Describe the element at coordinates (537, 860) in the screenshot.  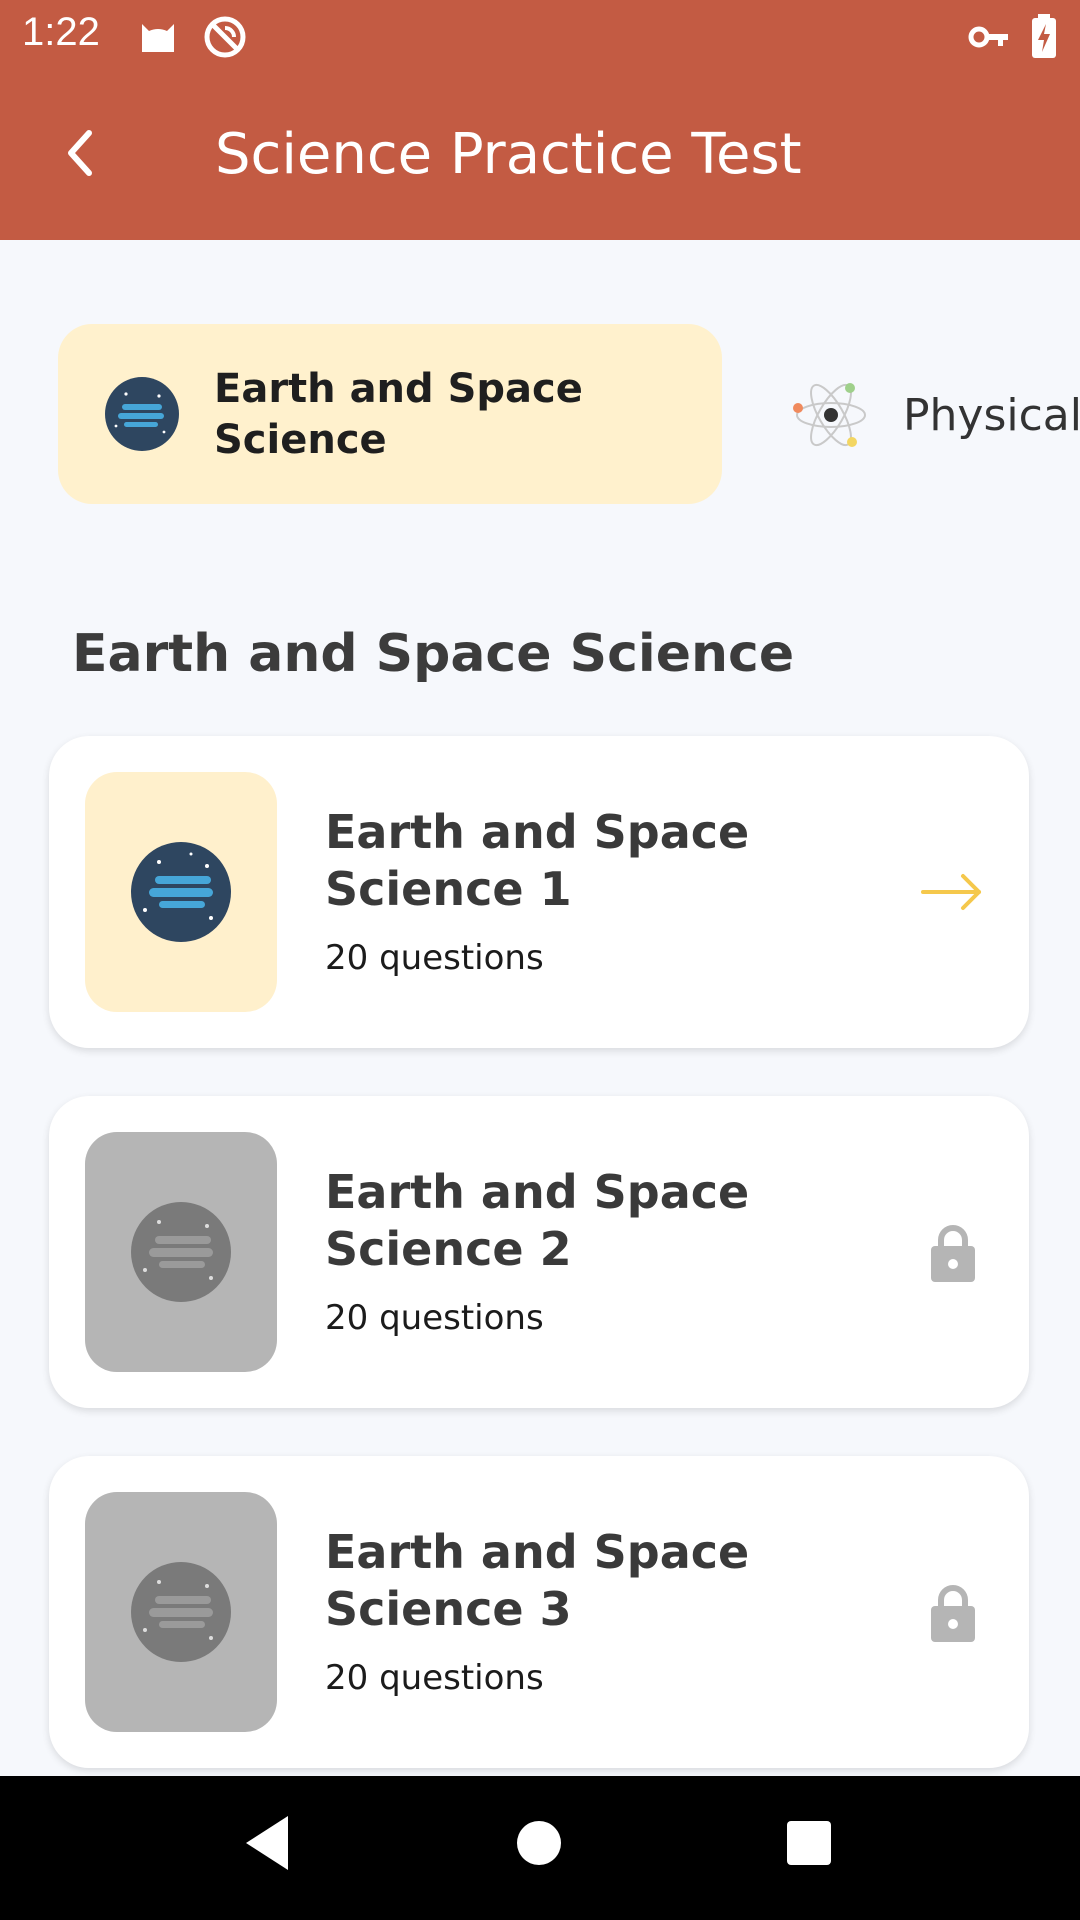
I see `test-title: Earth and Space Science 1` at that location.